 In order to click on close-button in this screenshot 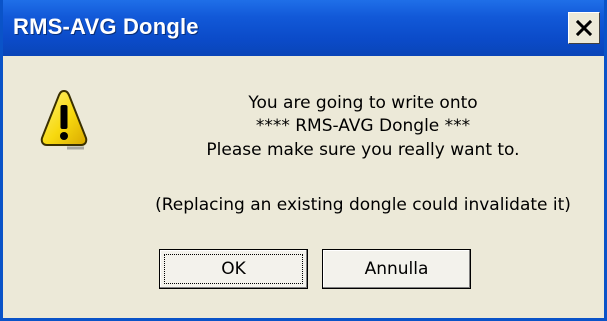, I will do `click(584, 28)`.